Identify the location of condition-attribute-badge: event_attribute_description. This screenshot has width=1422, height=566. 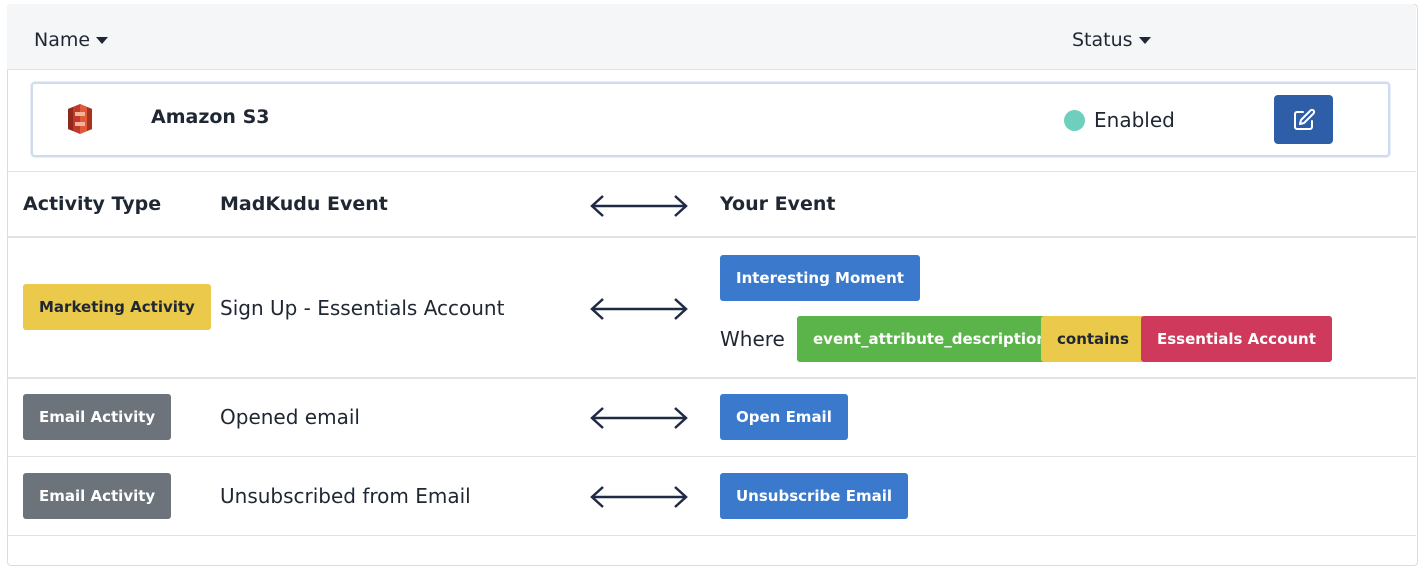
(930, 339).